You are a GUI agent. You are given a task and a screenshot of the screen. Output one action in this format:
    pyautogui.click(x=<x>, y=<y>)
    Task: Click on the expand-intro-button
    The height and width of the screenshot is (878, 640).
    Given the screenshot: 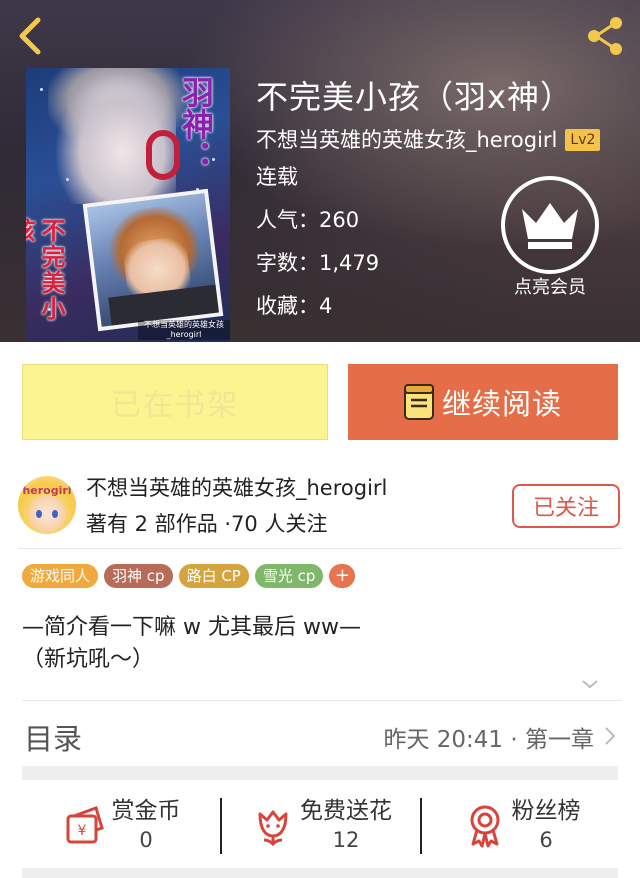 What is the action you would take?
    pyautogui.click(x=590, y=684)
    